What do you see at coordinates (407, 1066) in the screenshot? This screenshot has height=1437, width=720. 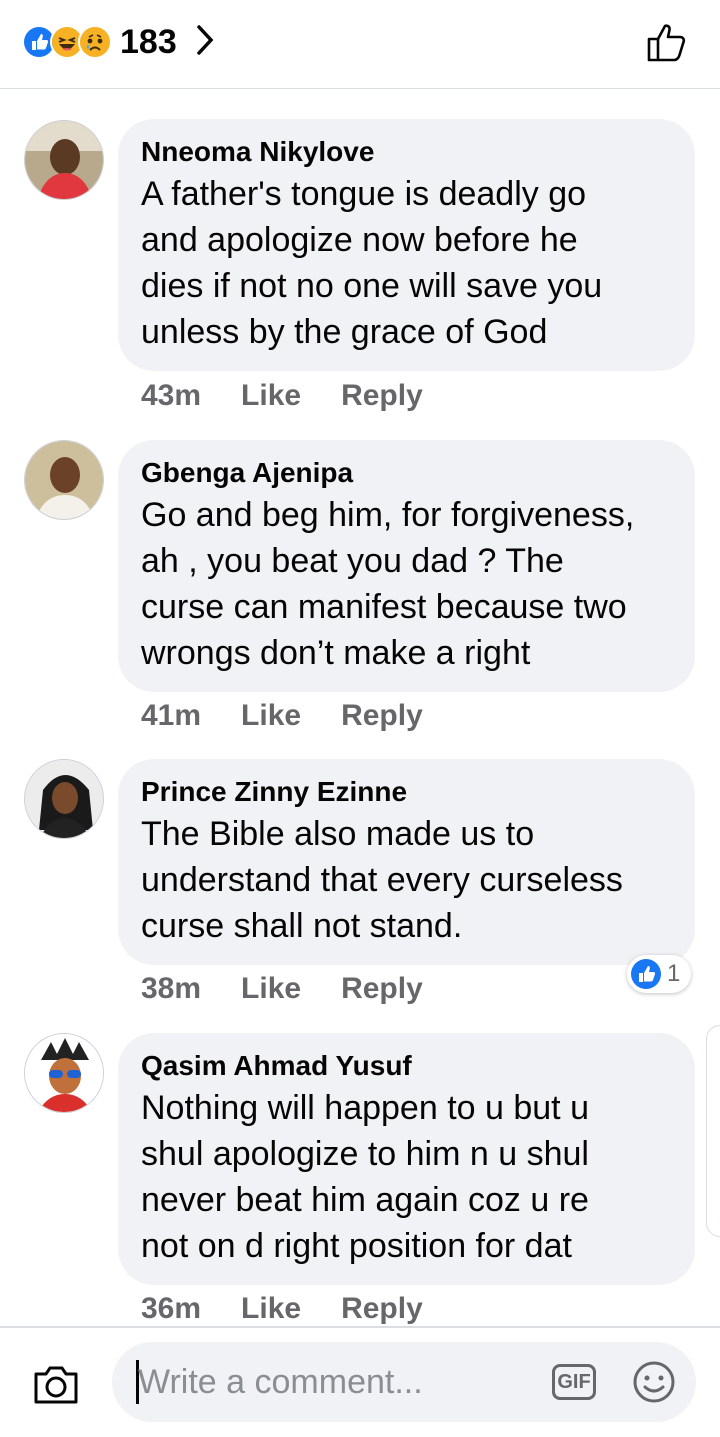 I see `comment-author: Qasim Ahmad Yusuf` at bounding box center [407, 1066].